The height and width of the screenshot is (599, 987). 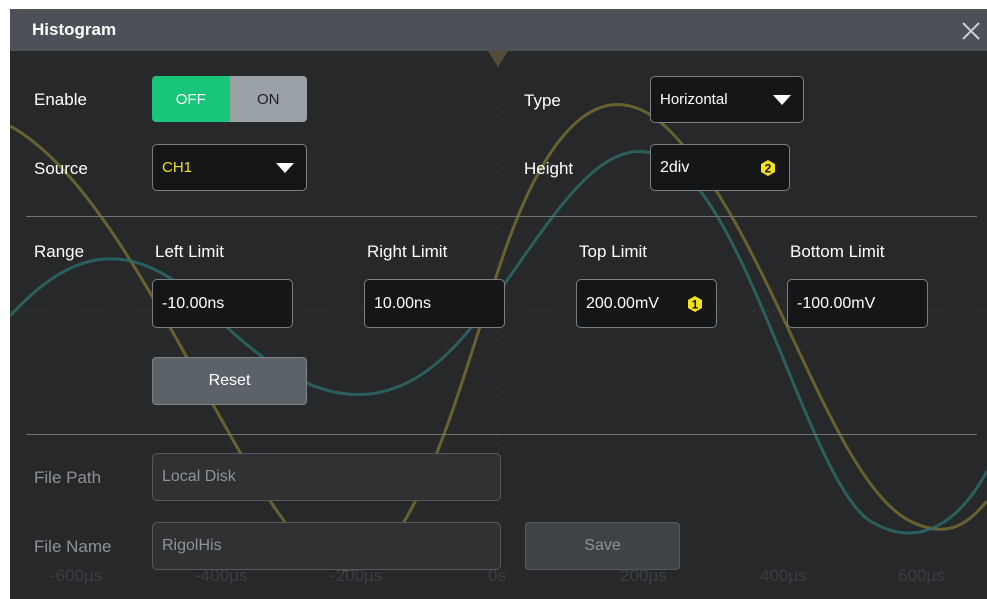 I want to click on axis-label: -600μs, so click(x=76, y=575).